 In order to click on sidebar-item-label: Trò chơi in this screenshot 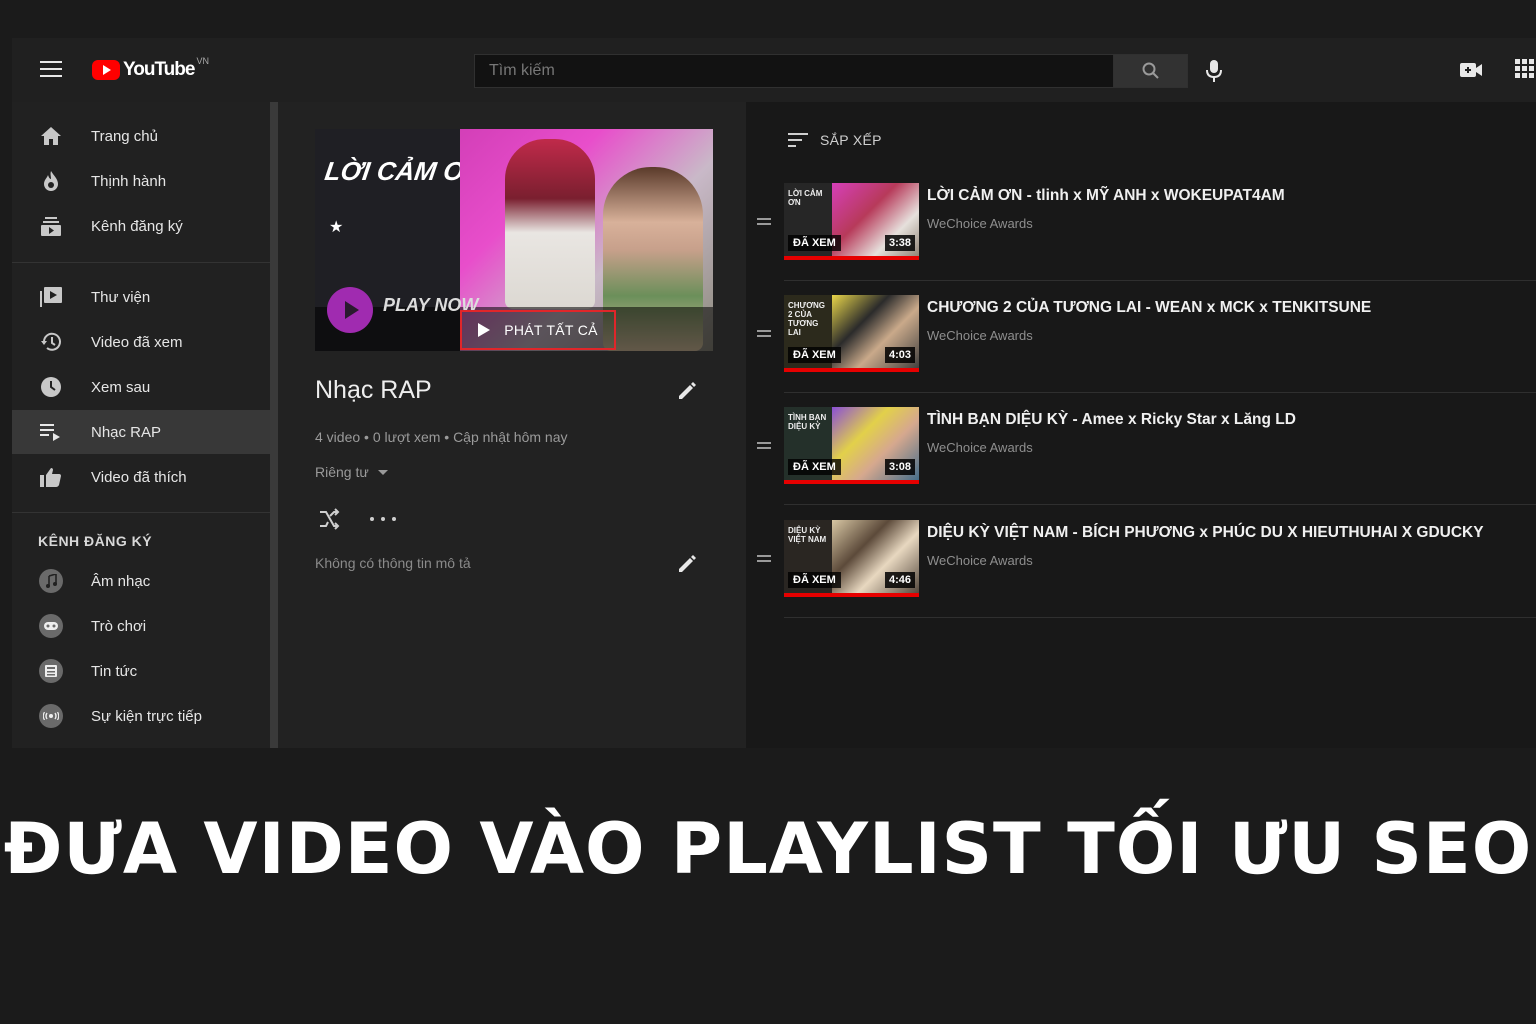, I will do `click(119, 626)`.